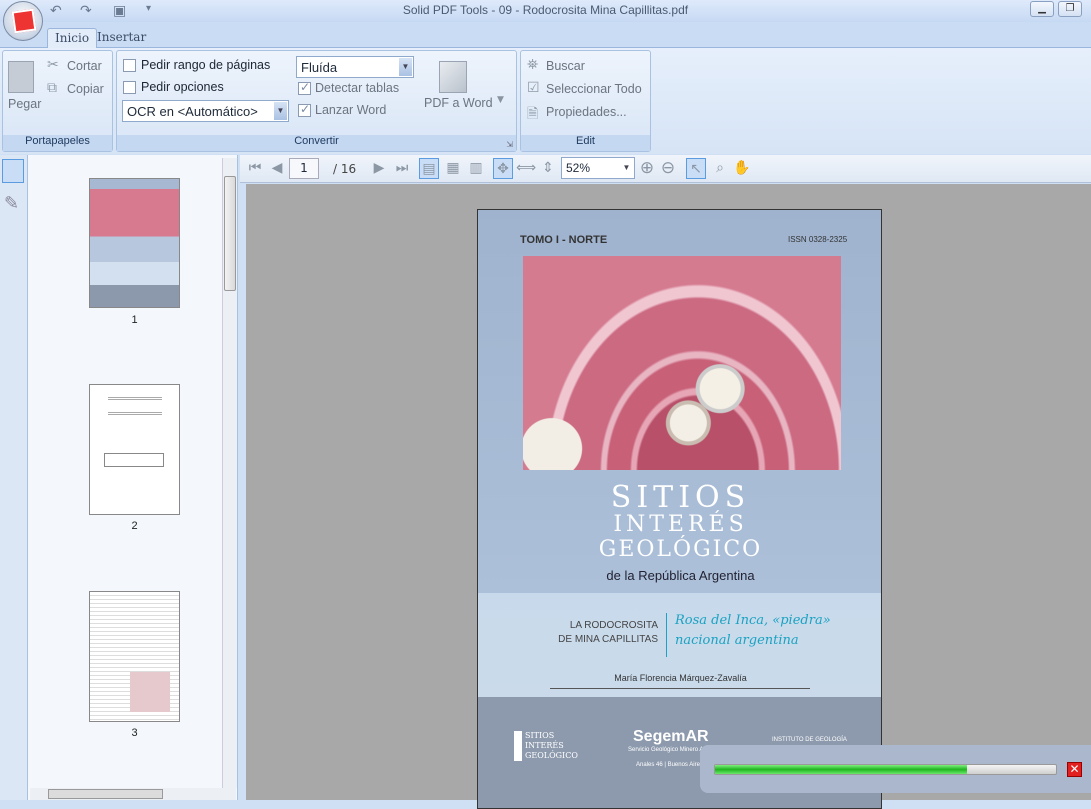  I want to click on two-page-icon: ▦, so click(453, 168).